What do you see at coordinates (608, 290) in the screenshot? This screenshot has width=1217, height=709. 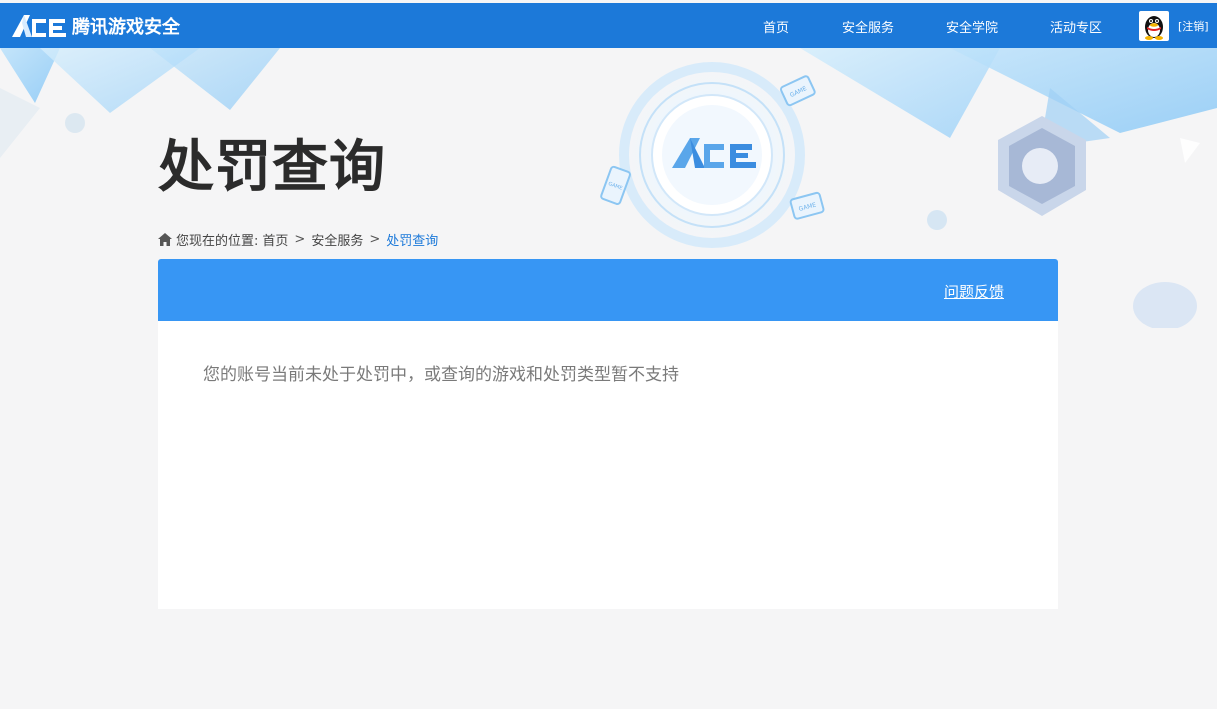 I see `result-card-header: 问题反馈` at bounding box center [608, 290].